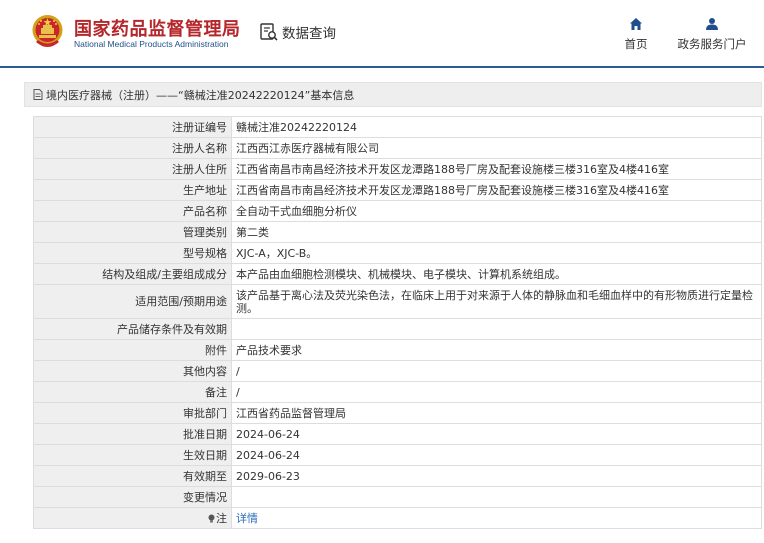 This screenshot has height=543, width=764. Describe the element at coordinates (496, 350) in the screenshot. I see `field-value: 产品技术要求` at that location.